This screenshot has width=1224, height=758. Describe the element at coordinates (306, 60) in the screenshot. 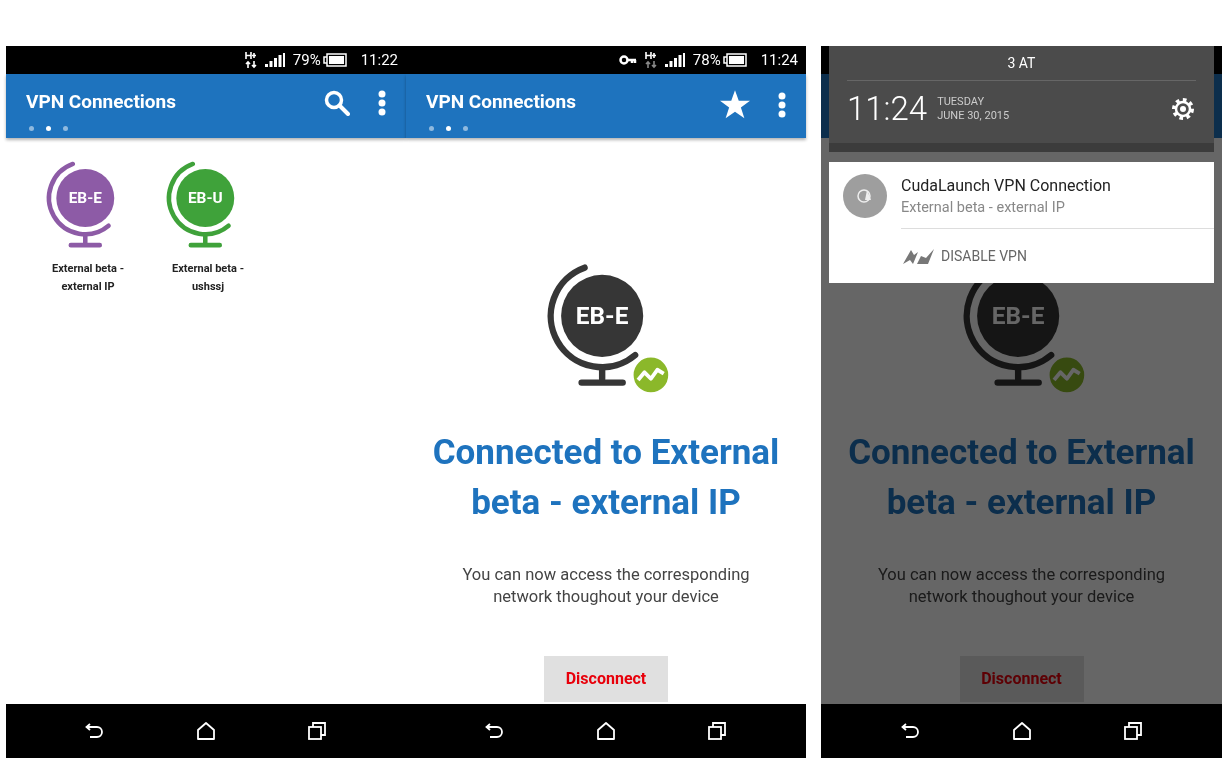

I see `battery-percent: 79%` at that location.